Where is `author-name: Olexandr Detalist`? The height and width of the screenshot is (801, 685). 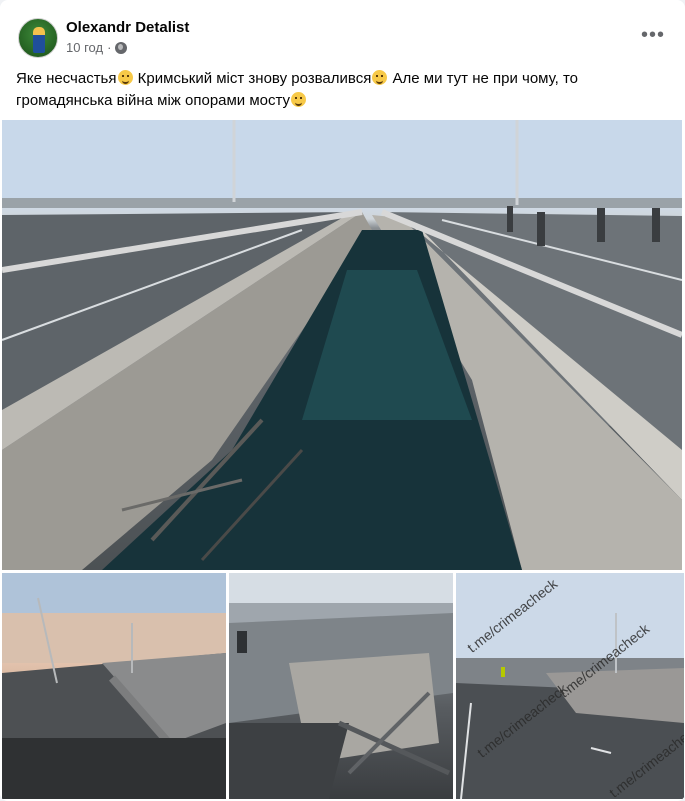
author-name: Olexandr Detalist is located at coordinates (127, 27).